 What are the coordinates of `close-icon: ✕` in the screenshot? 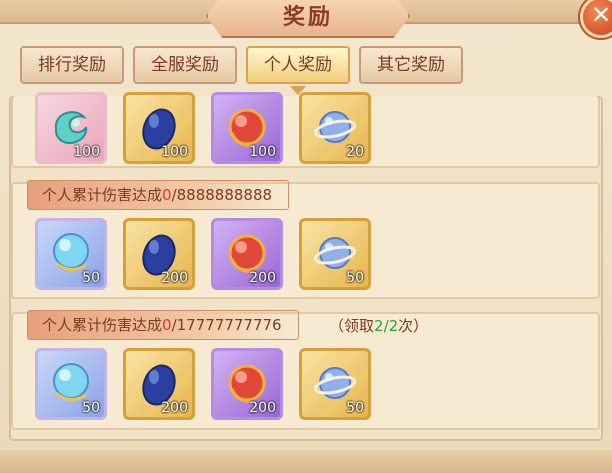 It's located at (601, 15).